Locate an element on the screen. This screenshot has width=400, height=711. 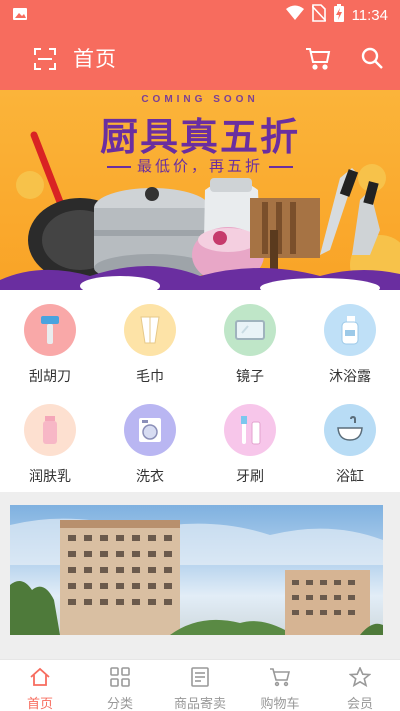
nav-label: 购物车 is located at coordinates (280, 704).